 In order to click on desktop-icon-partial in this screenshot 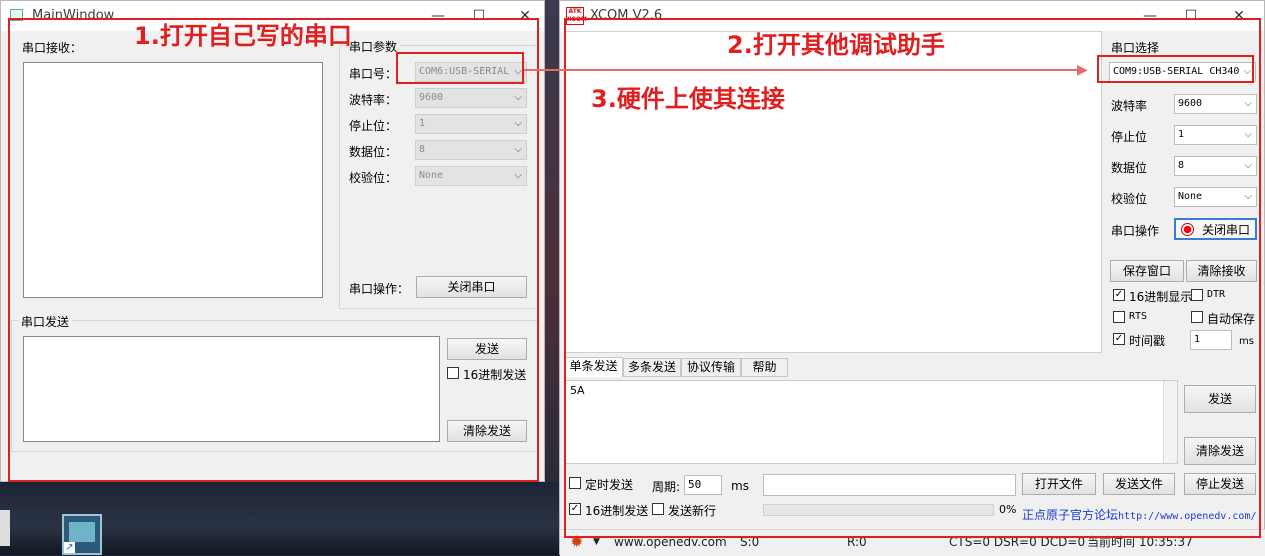, I will do `click(5, 528)`.